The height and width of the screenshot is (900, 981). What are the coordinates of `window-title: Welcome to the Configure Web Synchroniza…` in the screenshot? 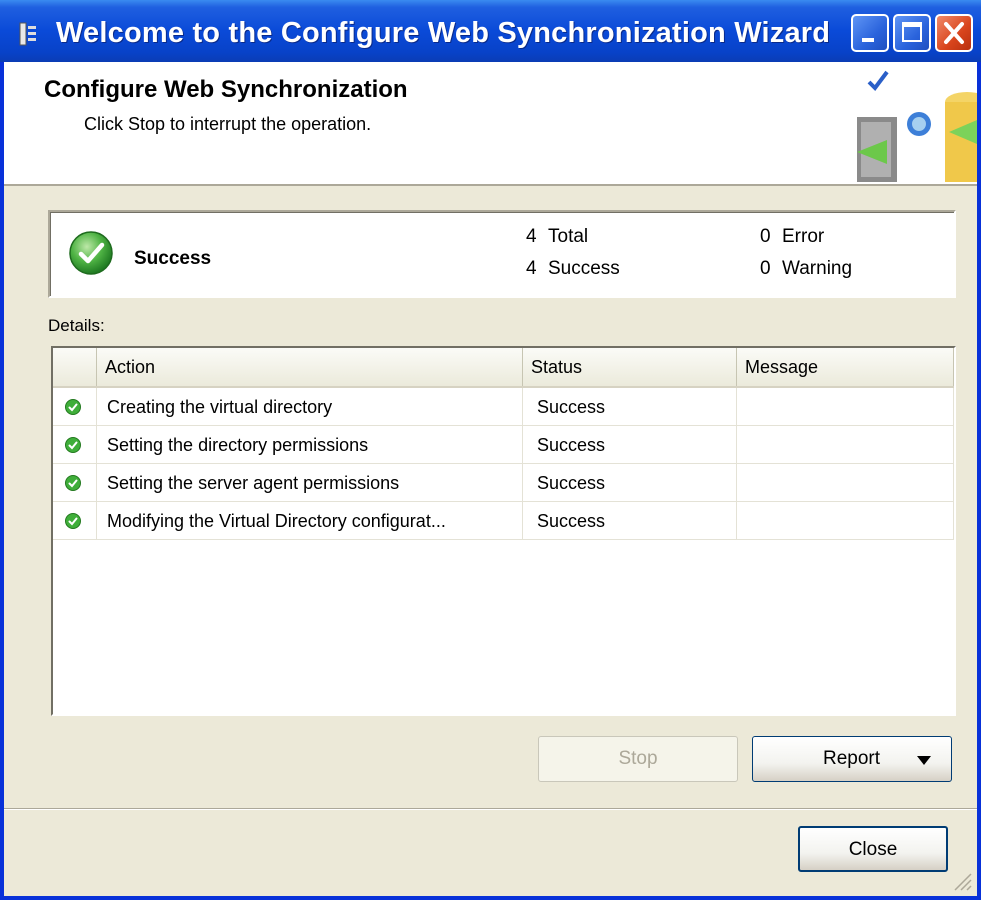 It's located at (443, 33).